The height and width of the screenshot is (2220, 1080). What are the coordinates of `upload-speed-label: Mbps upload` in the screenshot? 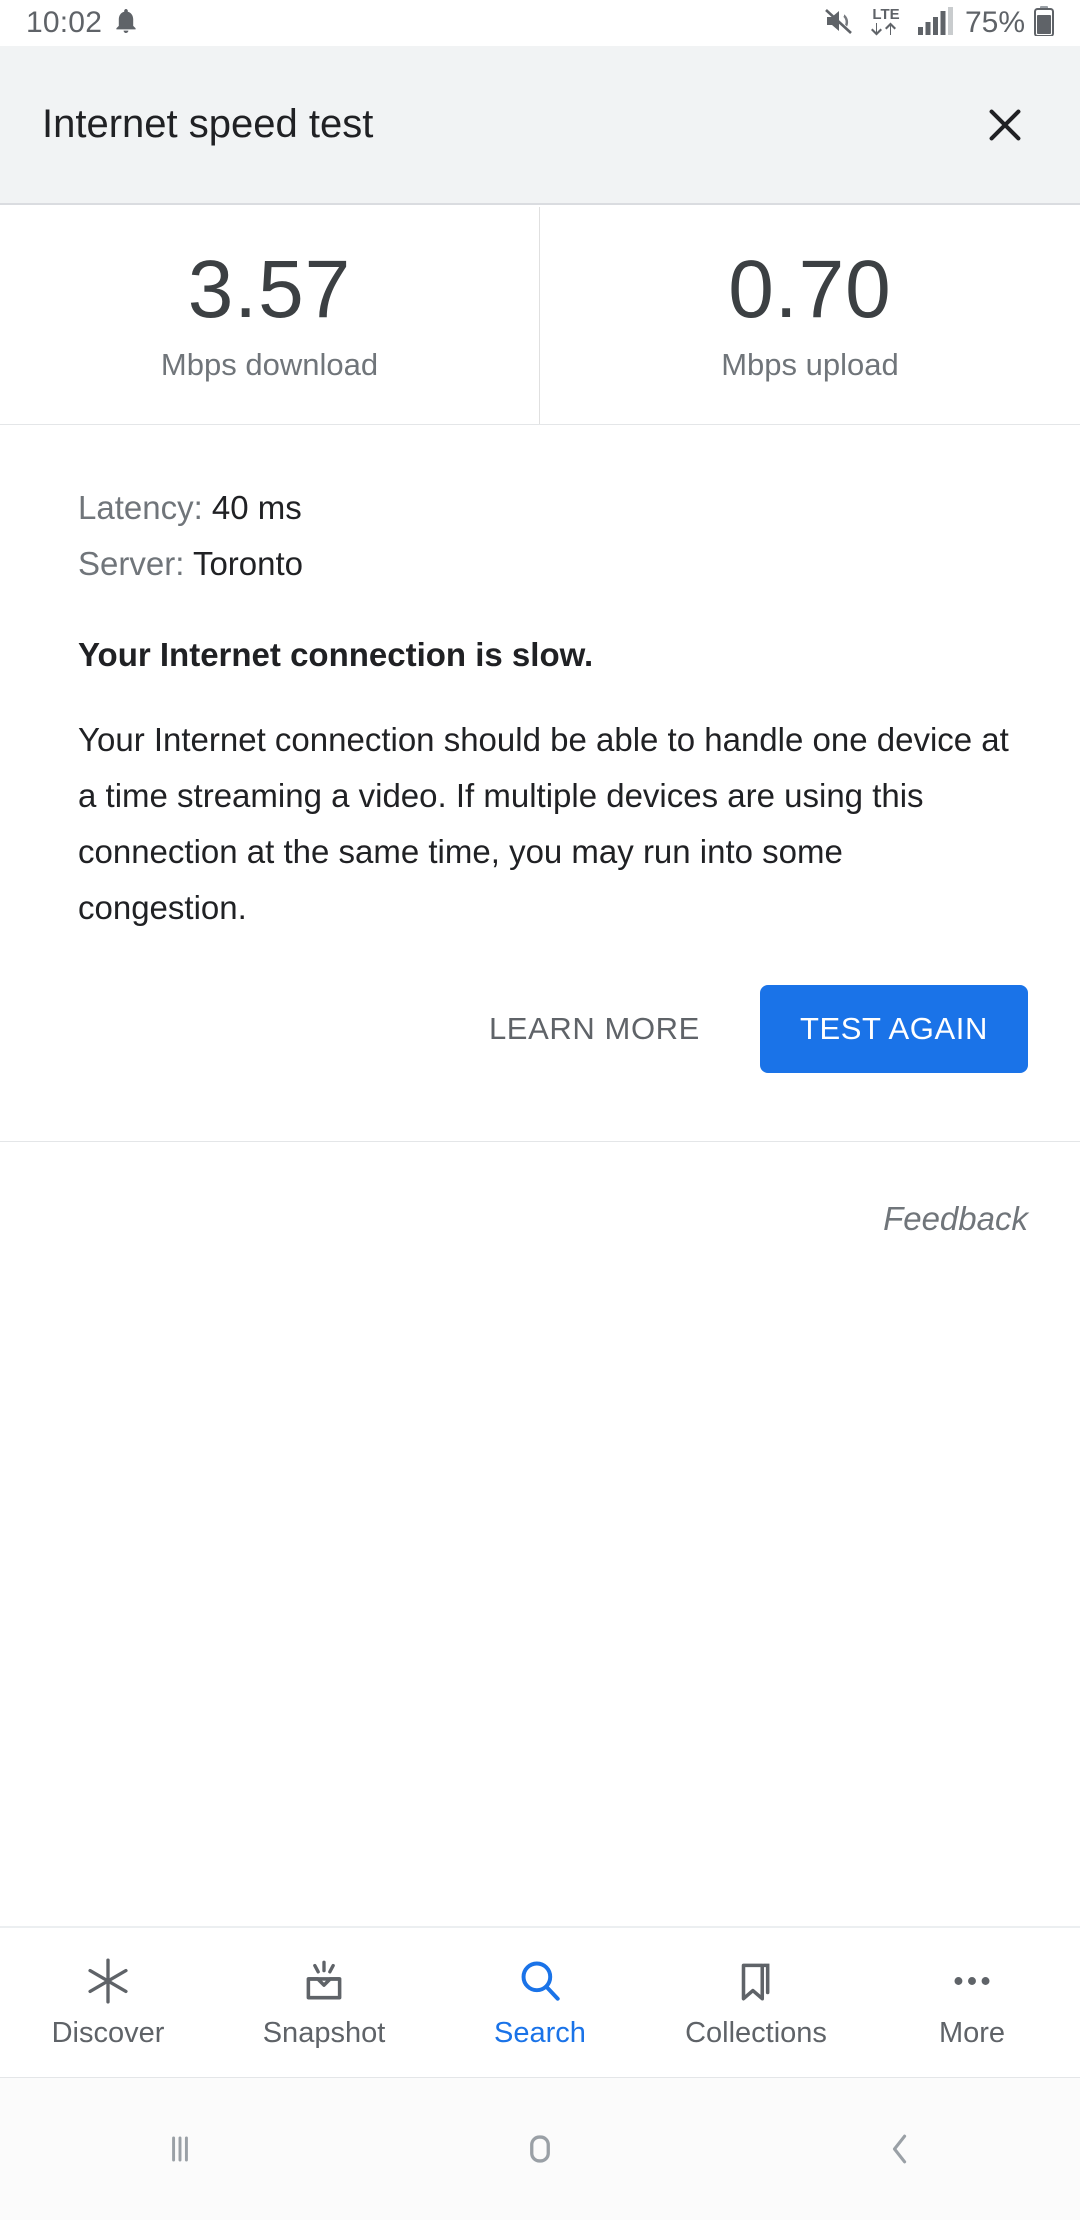 It's located at (810, 364).